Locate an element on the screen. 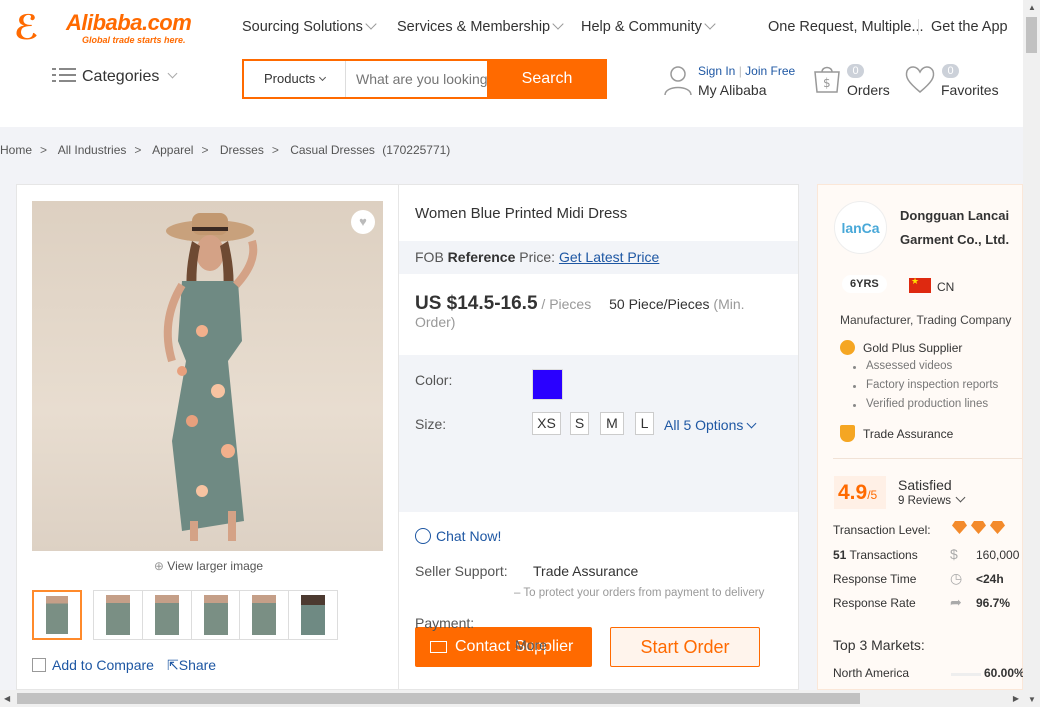  scroll-up-arrow-icon: ▲ is located at coordinates (1032, 7).